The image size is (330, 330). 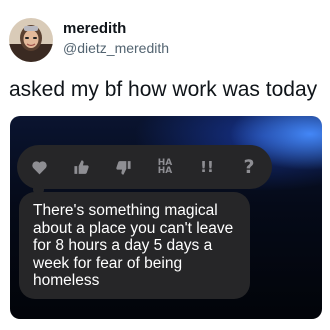 I want to click on exclamation-icon: !!, so click(x=207, y=167).